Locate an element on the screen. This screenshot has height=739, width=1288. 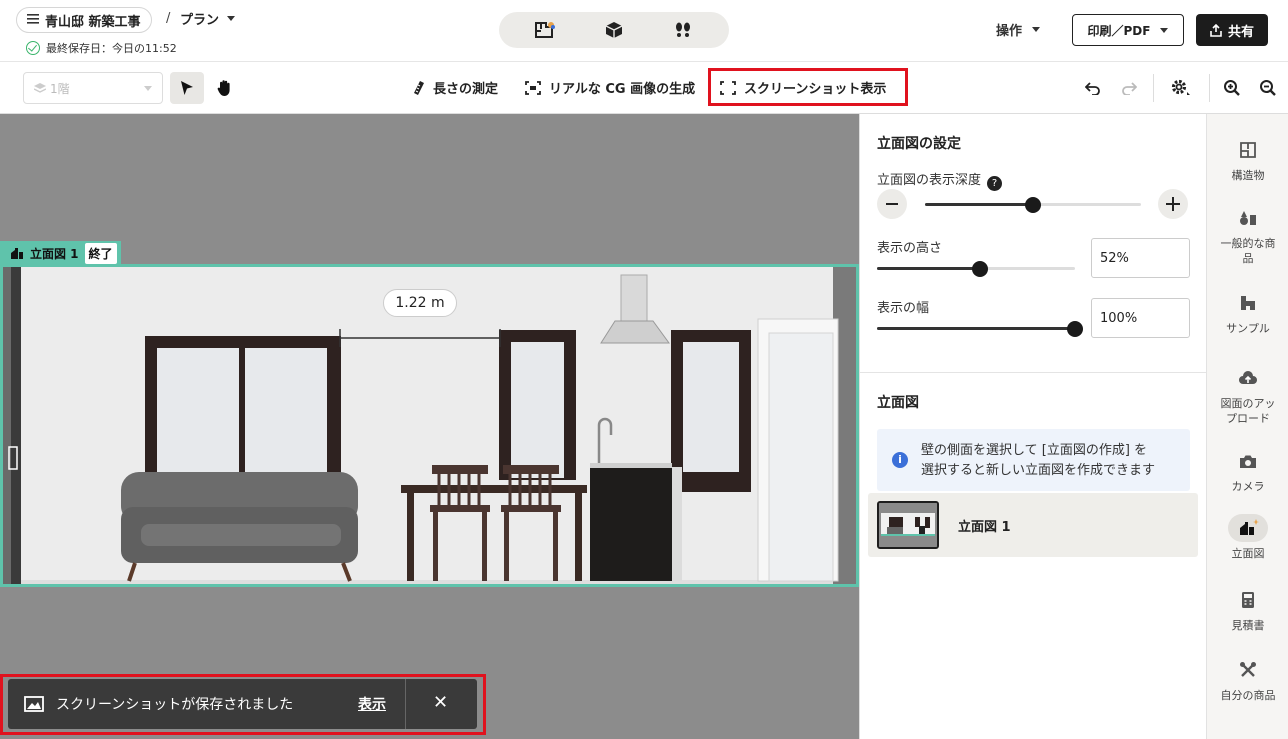
rail-item-structures: 構造物 is located at coordinates (1247, 159).